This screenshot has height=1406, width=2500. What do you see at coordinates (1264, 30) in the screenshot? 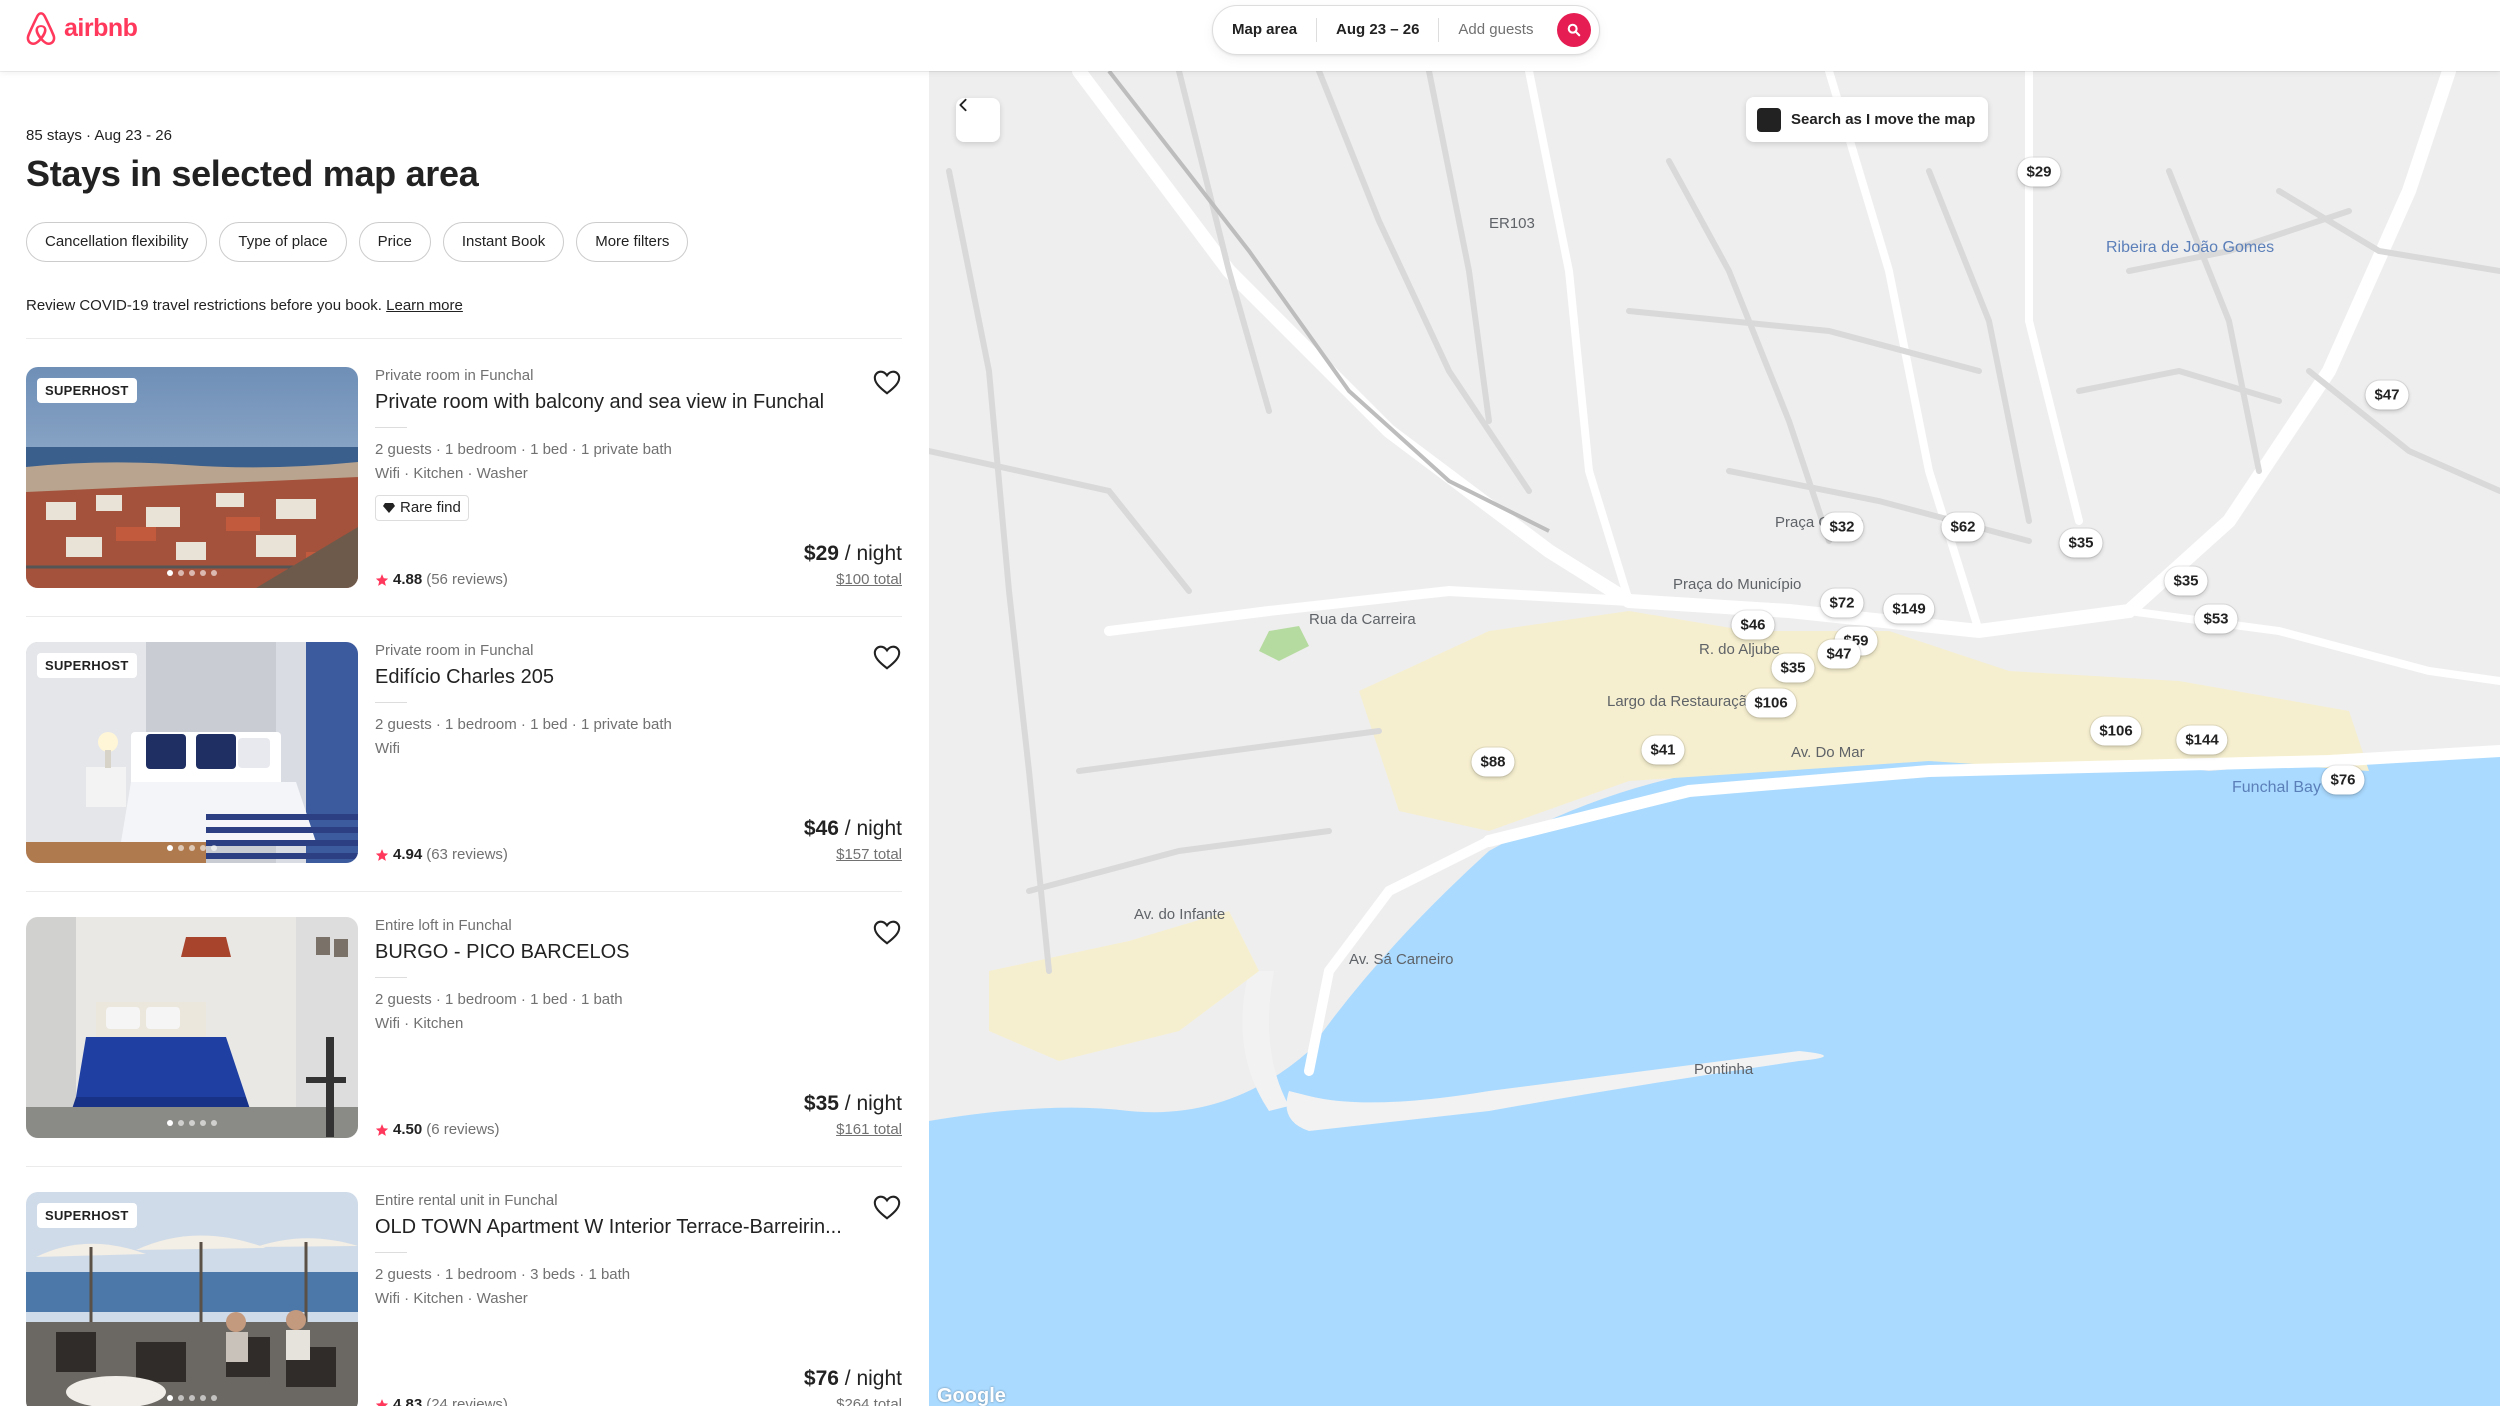
I see `location-field: Map area` at bounding box center [1264, 30].